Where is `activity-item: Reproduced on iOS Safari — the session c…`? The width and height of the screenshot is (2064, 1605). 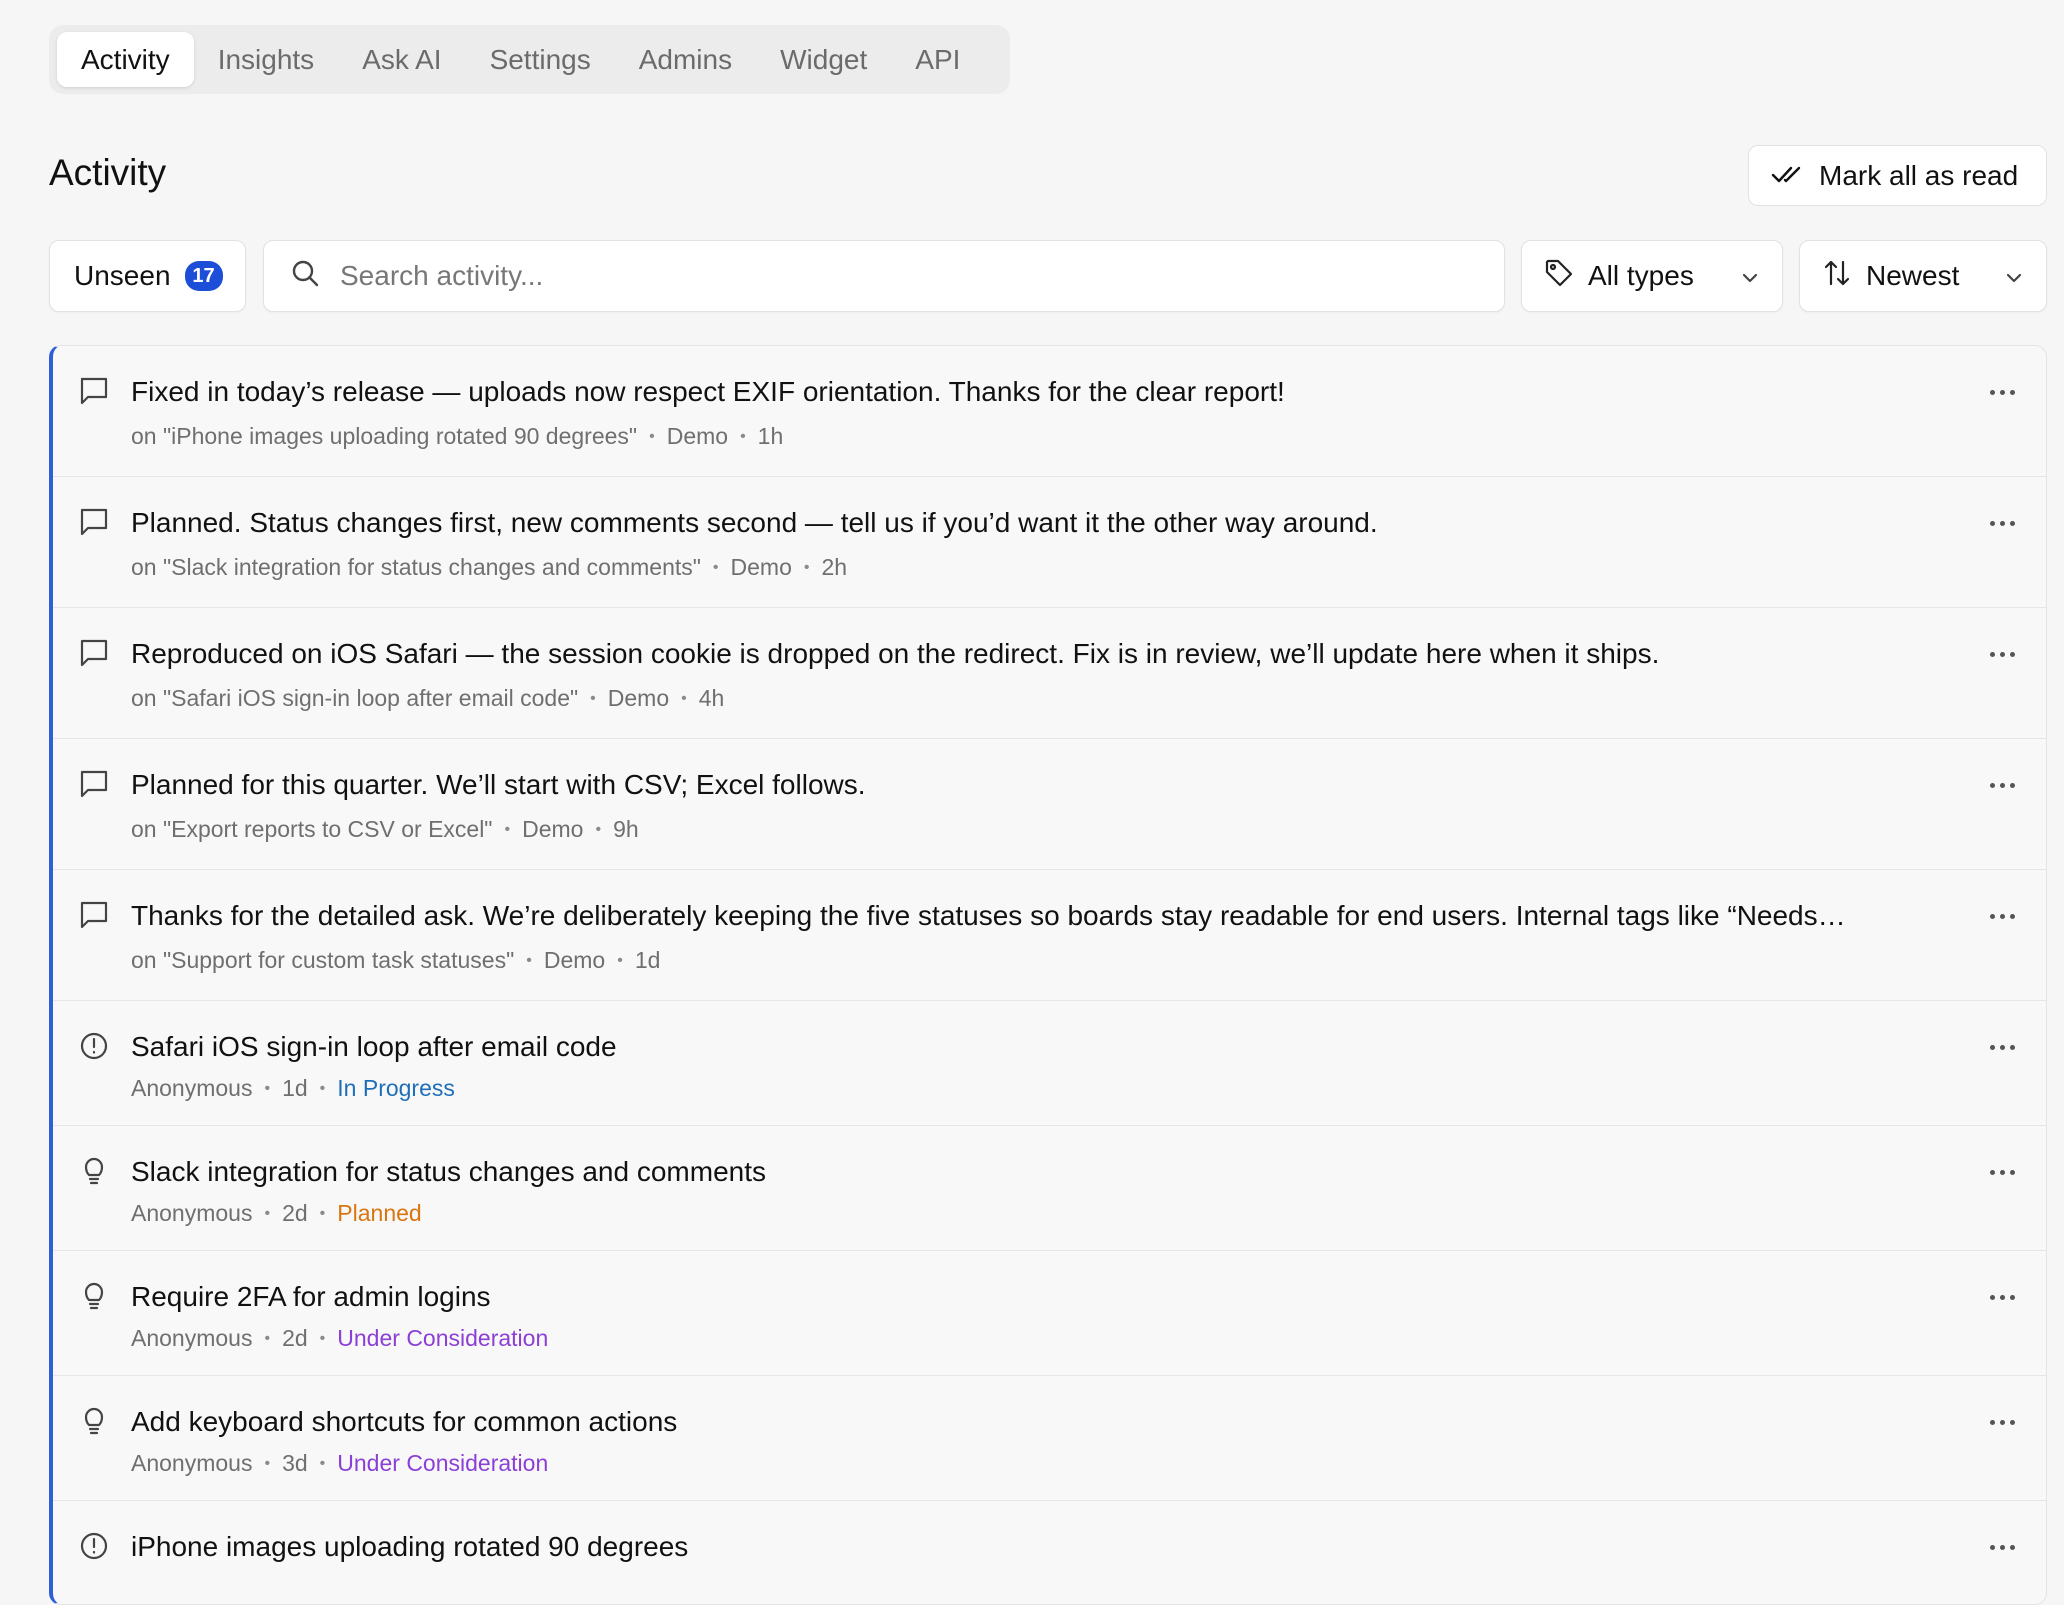 activity-item: Reproduced on iOS Safari — the session c… is located at coordinates (1049, 673).